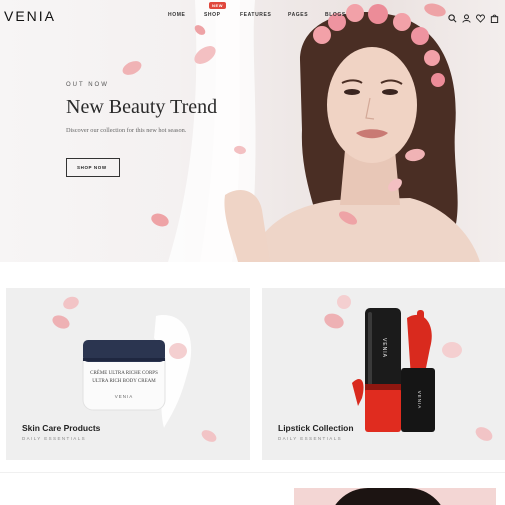  What do you see at coordinates (473, 17) in the screenshot?
I see `header-icons` at bounding box center [473, 17].